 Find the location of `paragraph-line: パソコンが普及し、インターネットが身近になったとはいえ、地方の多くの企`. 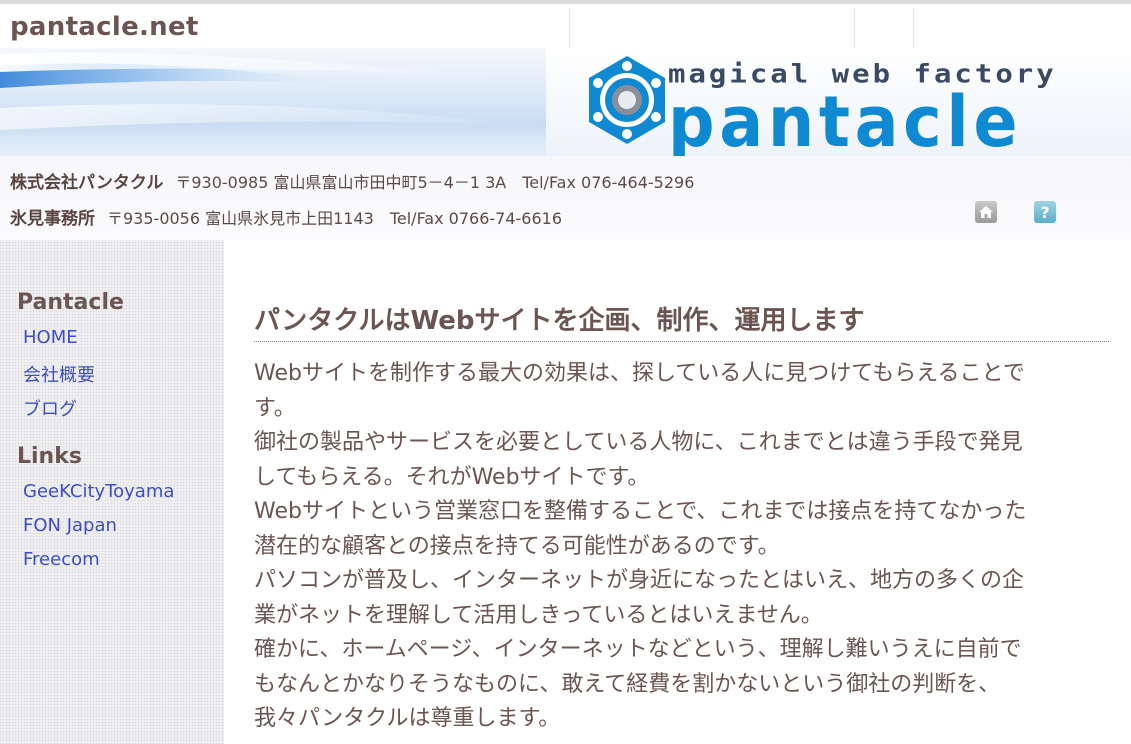

paragraph-line: パソコンが普及し、インターネットが身近になったとはいえ、地方の多くの企 is located at coordinates (639, 580).